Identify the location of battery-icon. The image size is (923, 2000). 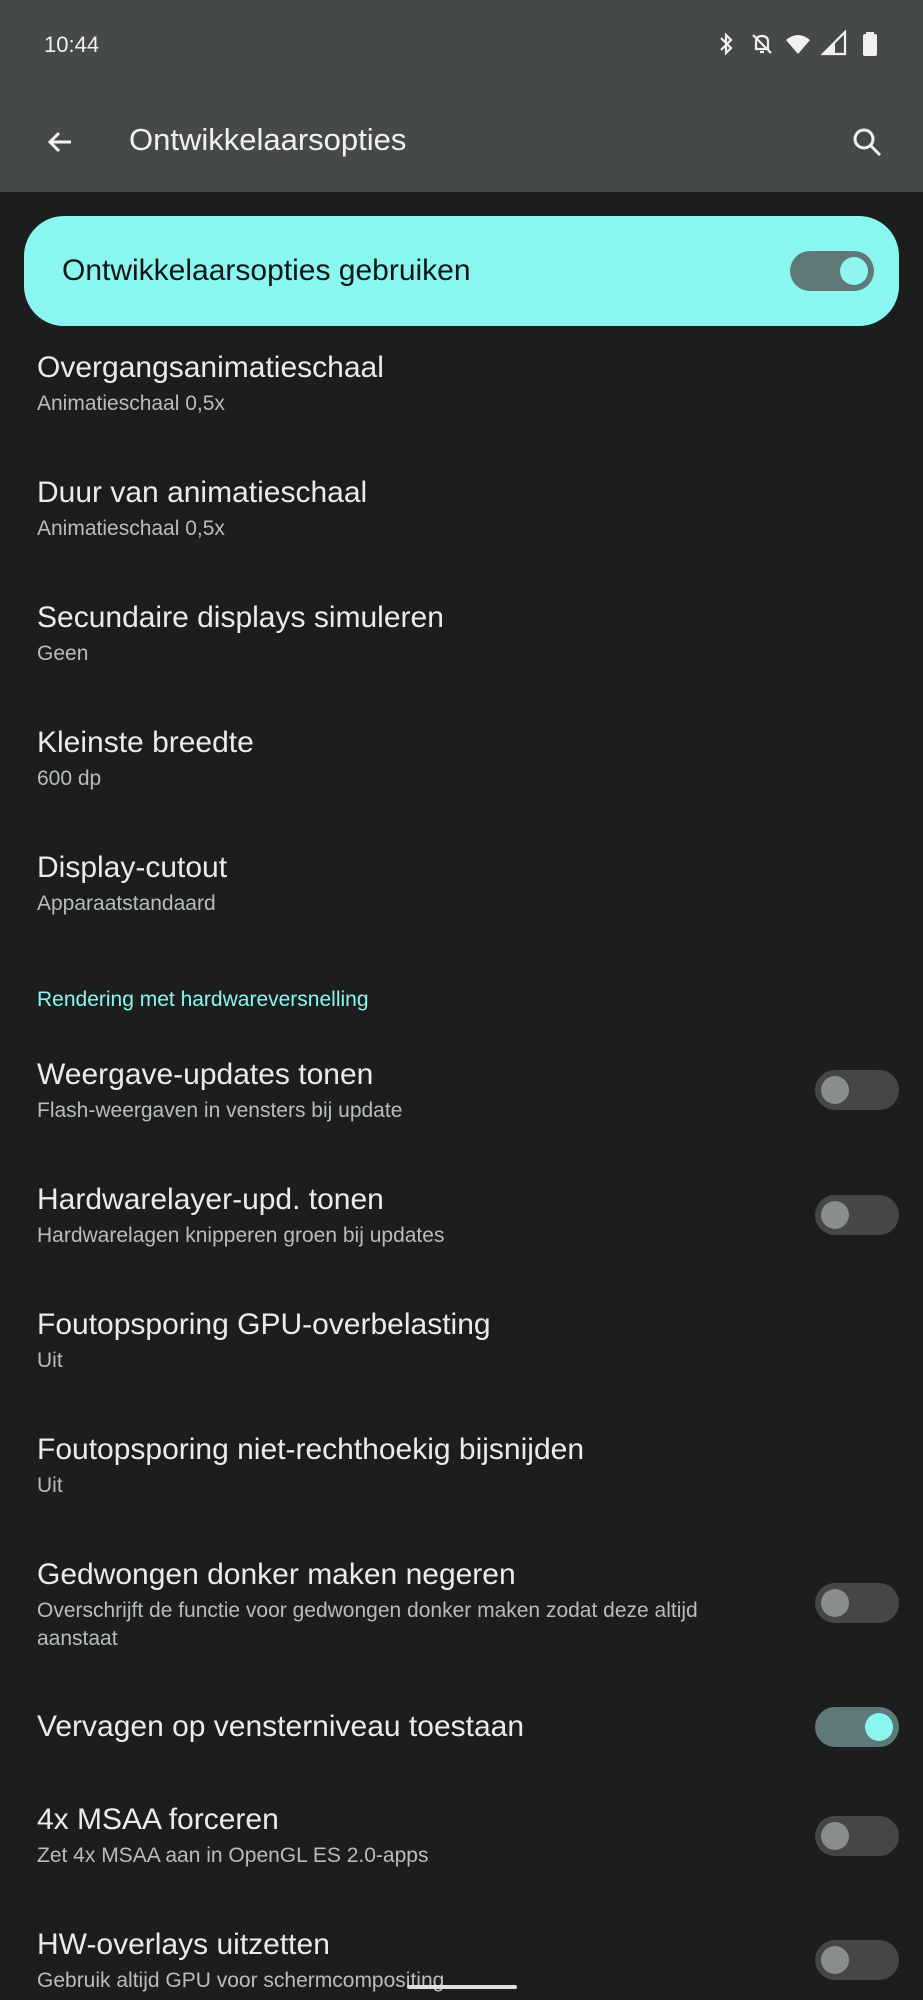
(870, 44).